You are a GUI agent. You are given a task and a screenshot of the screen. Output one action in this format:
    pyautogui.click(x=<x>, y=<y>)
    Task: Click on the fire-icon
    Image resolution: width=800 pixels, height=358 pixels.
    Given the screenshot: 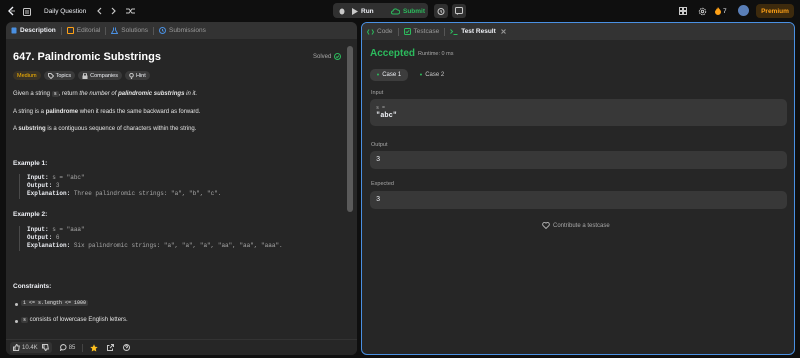 What is the action you would take?
    pyautogui.click(x=718, y=11)
    